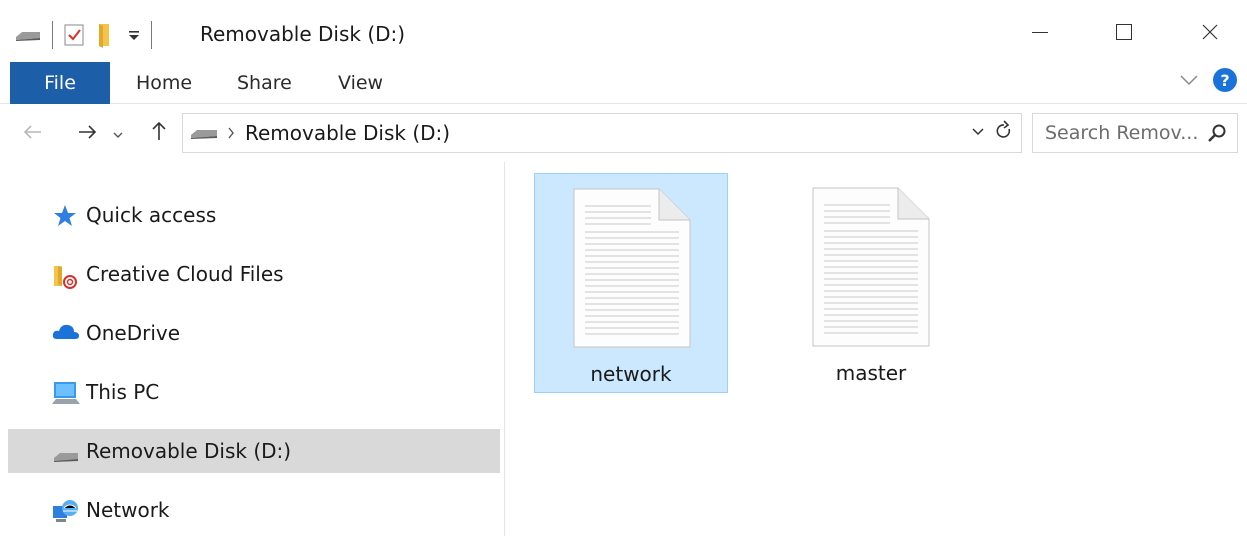 The image size is (1247, 536). What do you see at coordinates (164, 83) in the screenshot?
I see `tab-home: Home` at bounding box center [164, 83].